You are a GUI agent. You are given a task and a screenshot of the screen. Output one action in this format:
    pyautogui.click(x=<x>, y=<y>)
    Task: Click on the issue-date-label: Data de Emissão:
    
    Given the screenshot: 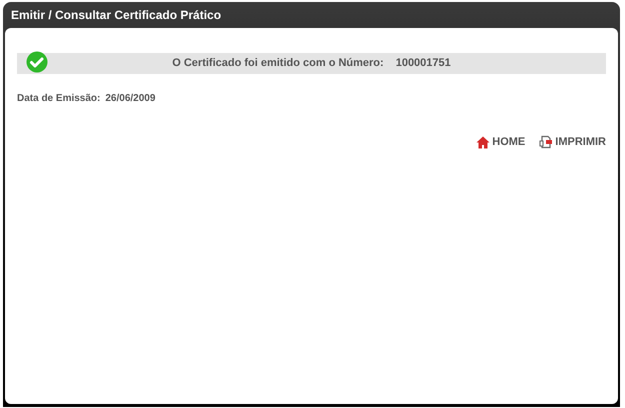 What is the action you would take?
    pyautogui.click(x=58, y=99)
    